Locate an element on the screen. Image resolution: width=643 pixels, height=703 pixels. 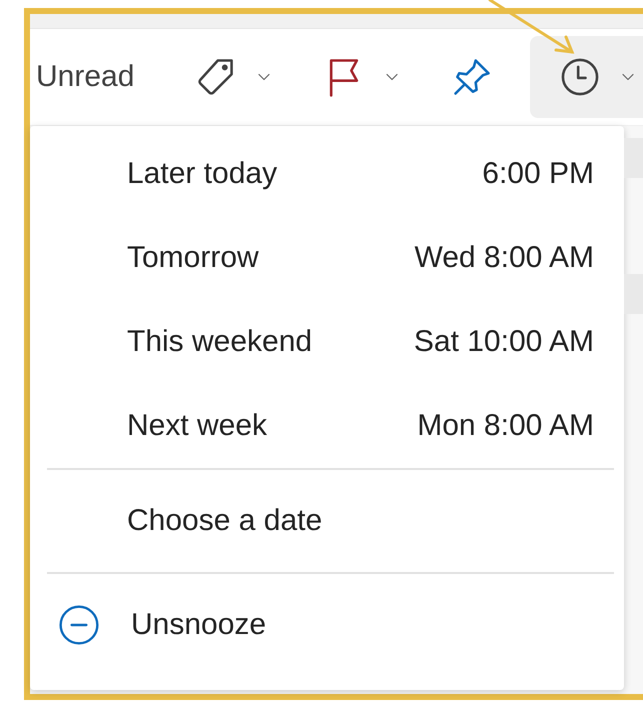
snooze-option: Later today 6:00 PM is located at coordinates (327, 174).